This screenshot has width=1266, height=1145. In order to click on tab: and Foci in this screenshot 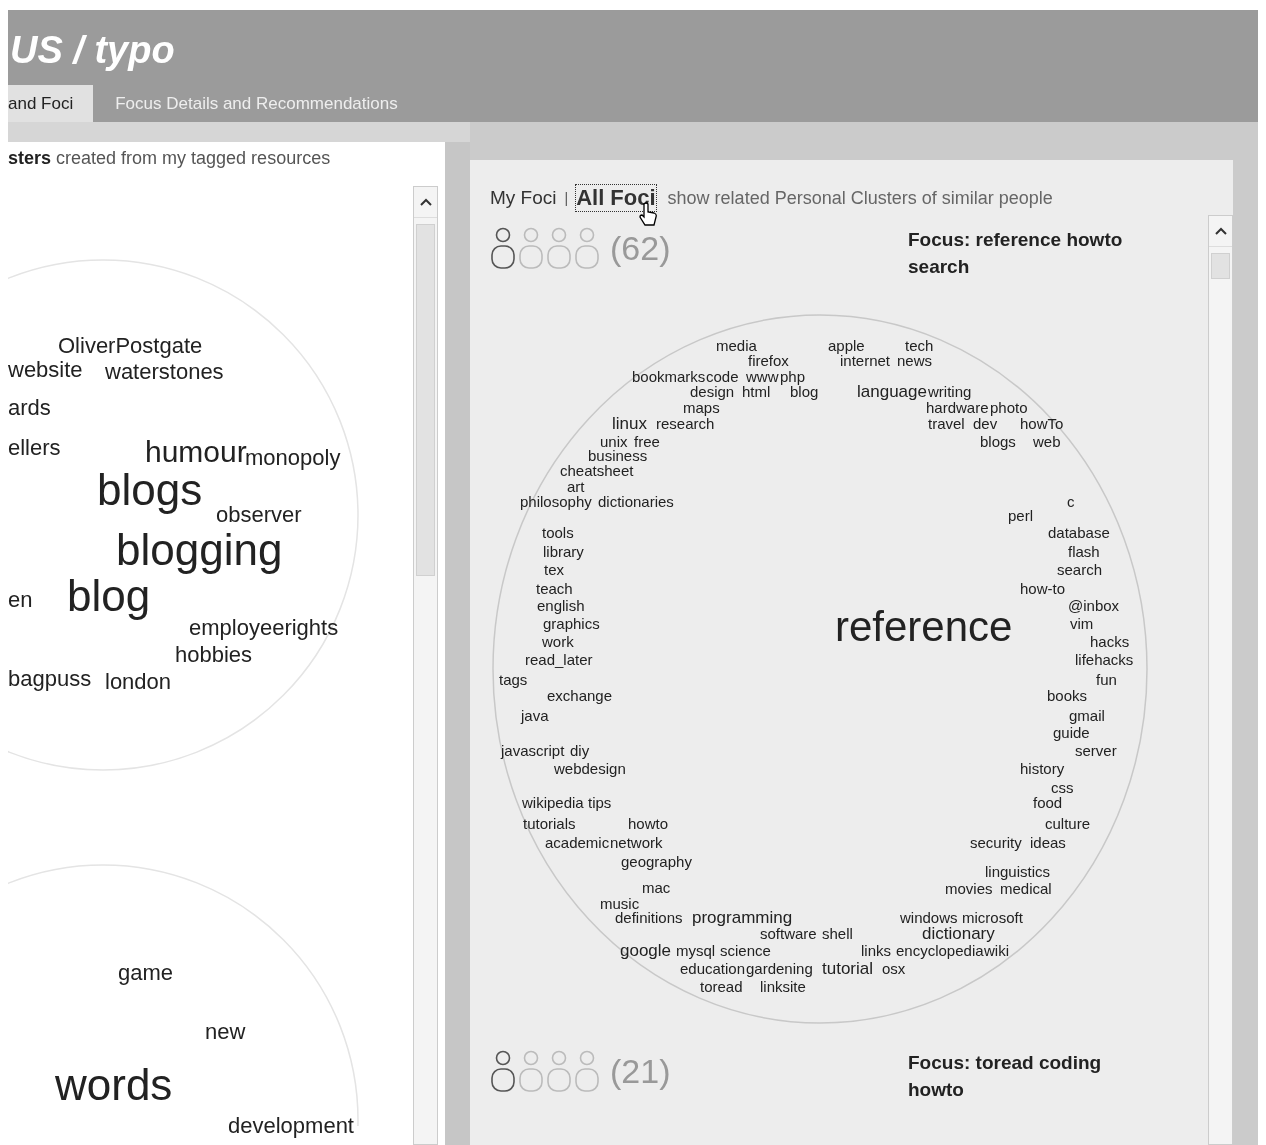, I will do `click(51, 103)`.